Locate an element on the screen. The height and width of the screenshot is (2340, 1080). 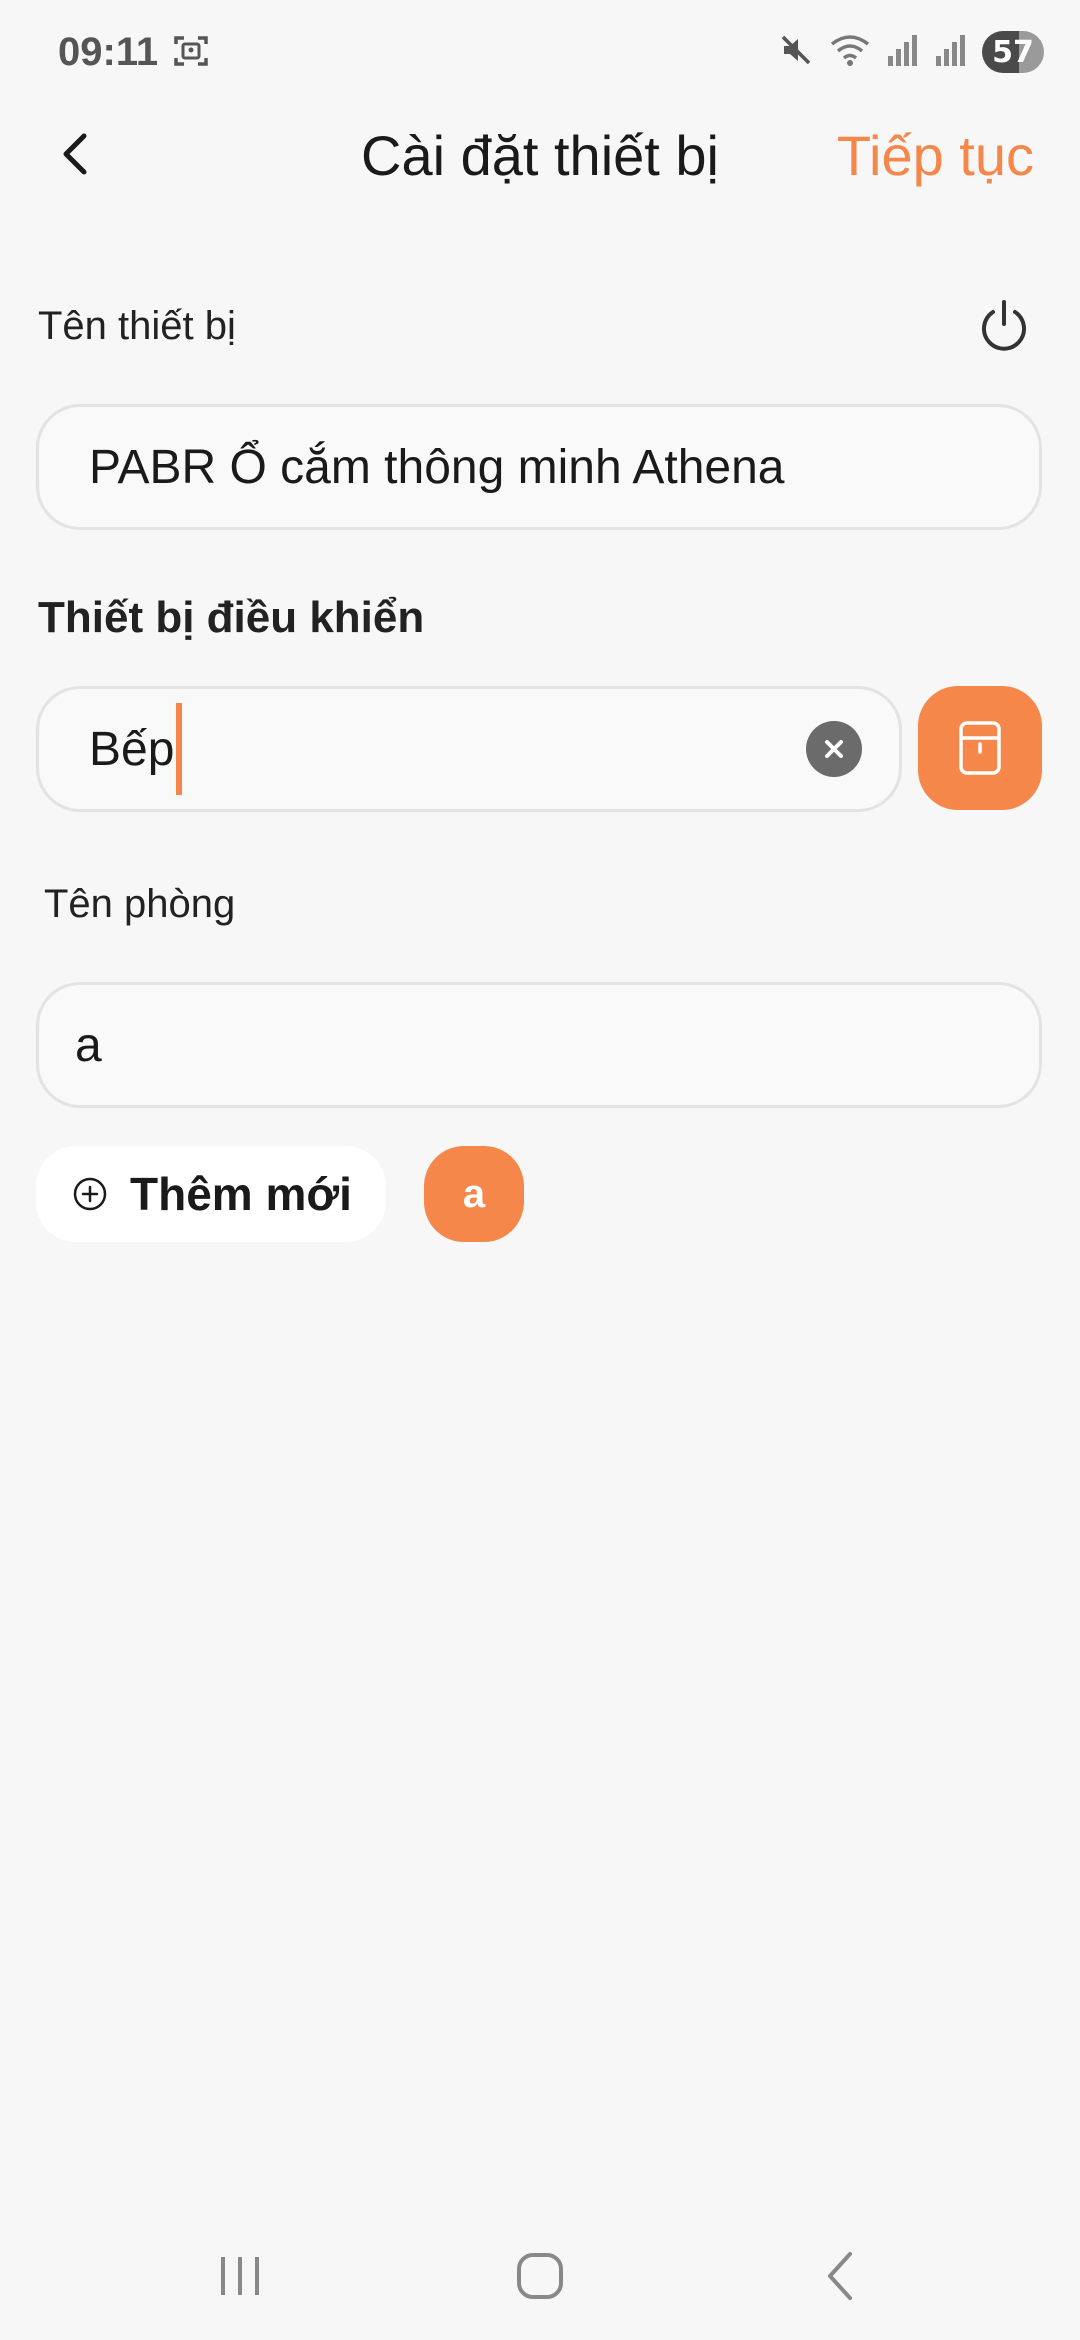
continue-button: Tiếp tục is located at coordinates (935, 156).